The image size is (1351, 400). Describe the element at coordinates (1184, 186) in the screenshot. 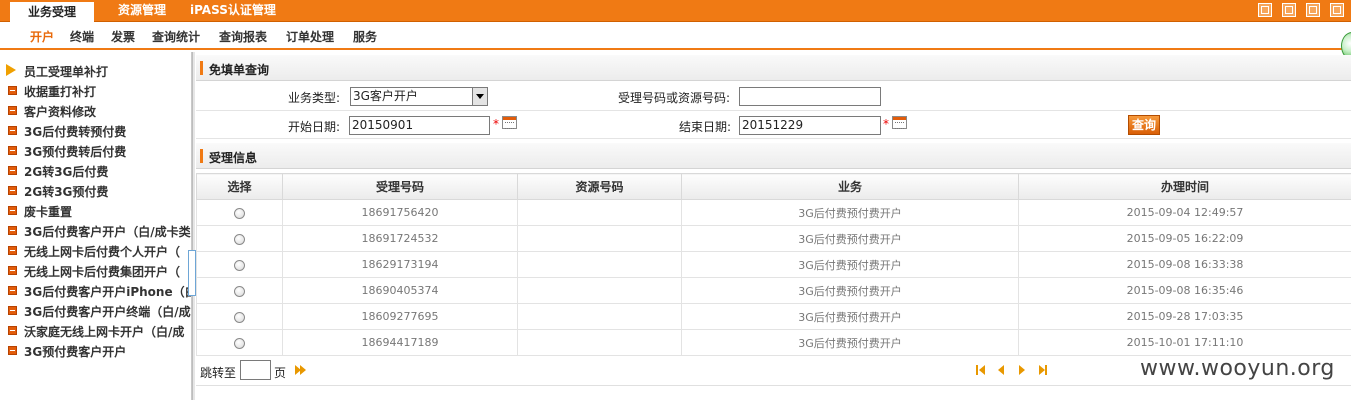

I see `column-time: 办理时间` at that location.